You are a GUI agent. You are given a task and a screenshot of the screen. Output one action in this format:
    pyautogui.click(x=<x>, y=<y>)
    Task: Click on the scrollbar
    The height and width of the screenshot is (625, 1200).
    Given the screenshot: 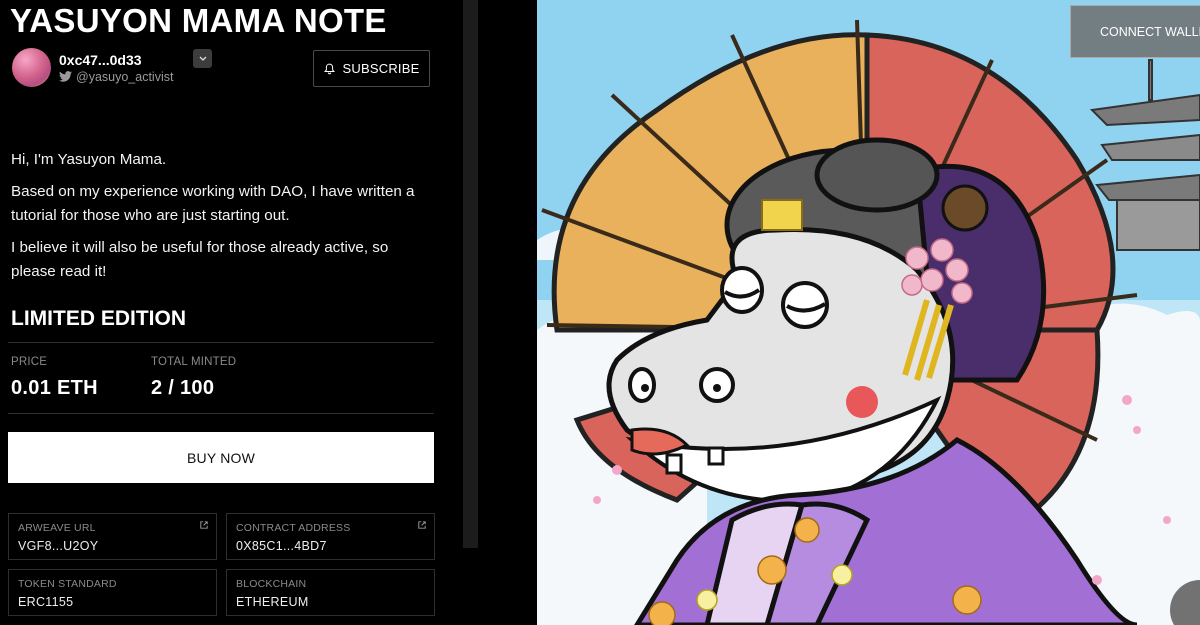 What is the action you would take?
    pyautogui.click(x=470, y=274)
    